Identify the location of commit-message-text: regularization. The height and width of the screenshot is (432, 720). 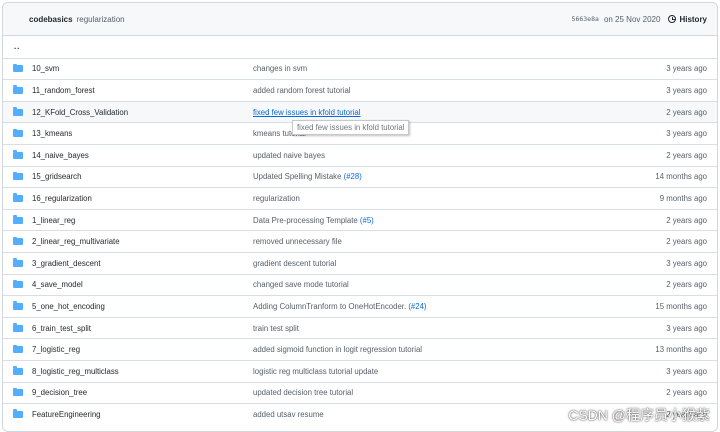
(276, 198).